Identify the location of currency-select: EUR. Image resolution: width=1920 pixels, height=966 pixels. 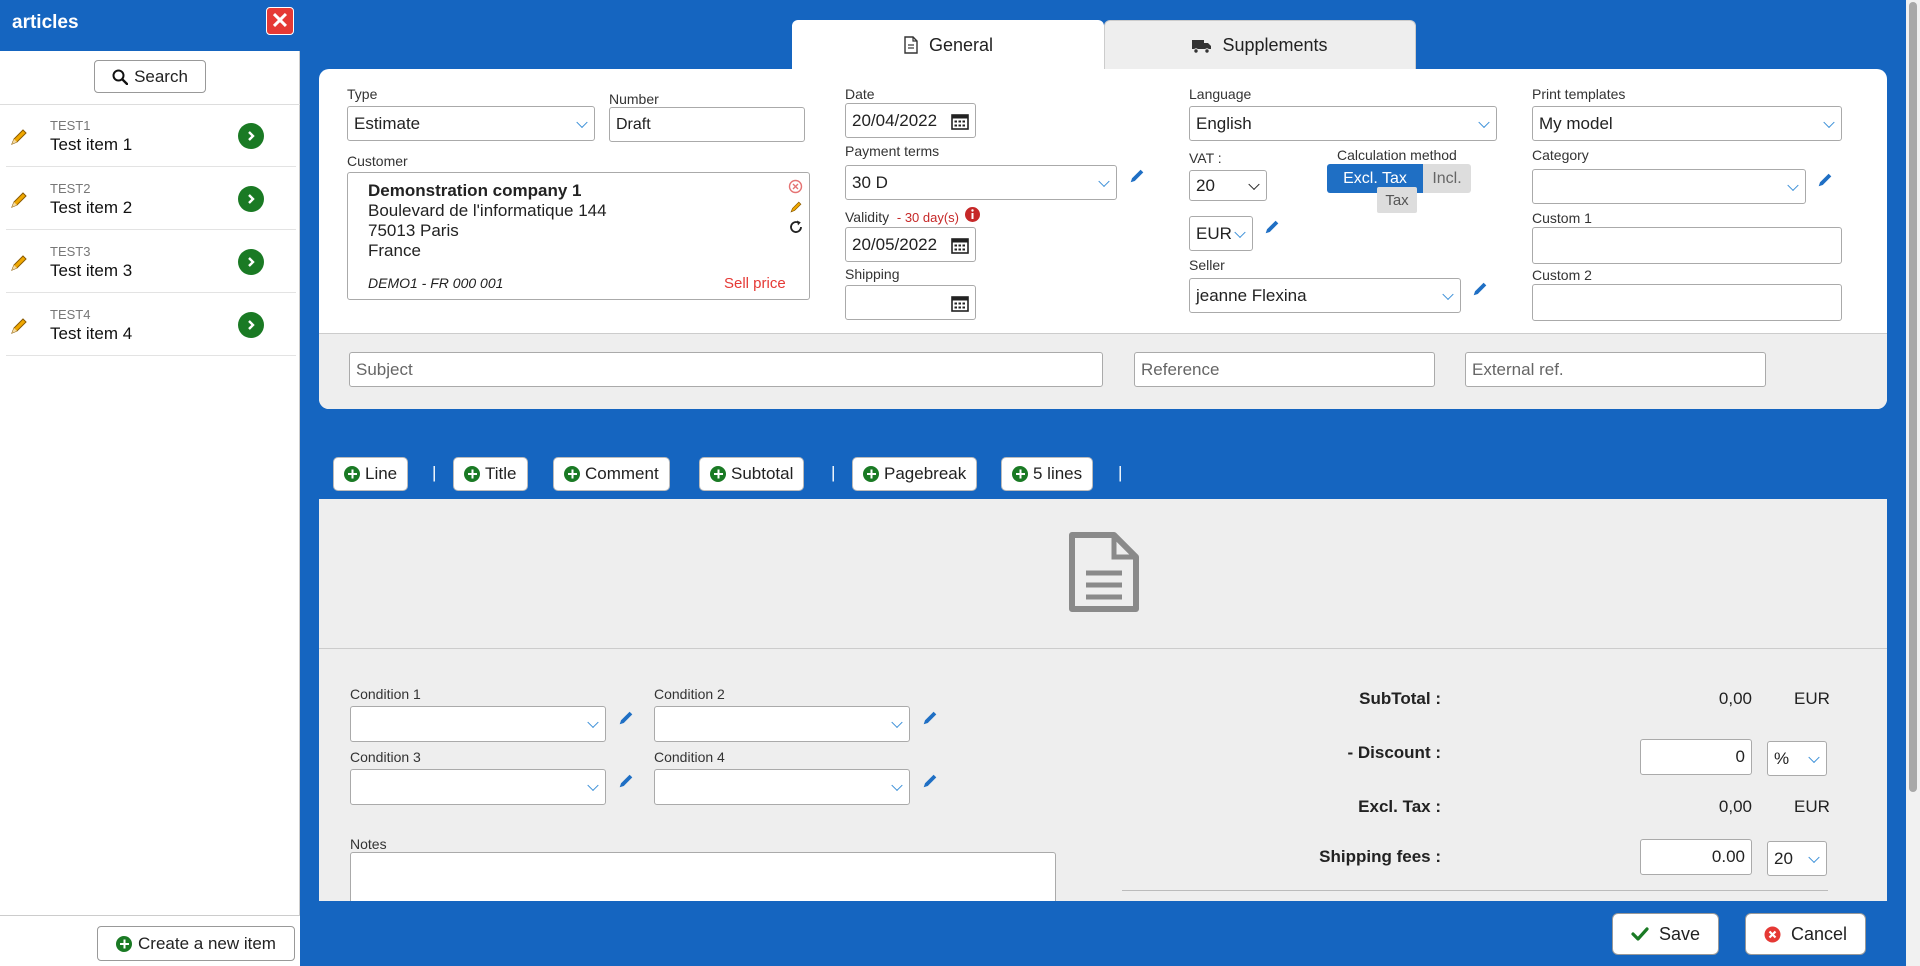
(1221, 233).